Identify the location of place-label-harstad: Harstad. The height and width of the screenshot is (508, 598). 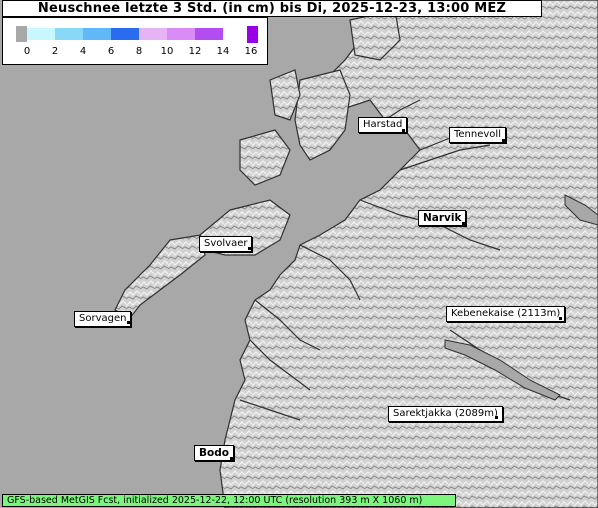
(383, 125).